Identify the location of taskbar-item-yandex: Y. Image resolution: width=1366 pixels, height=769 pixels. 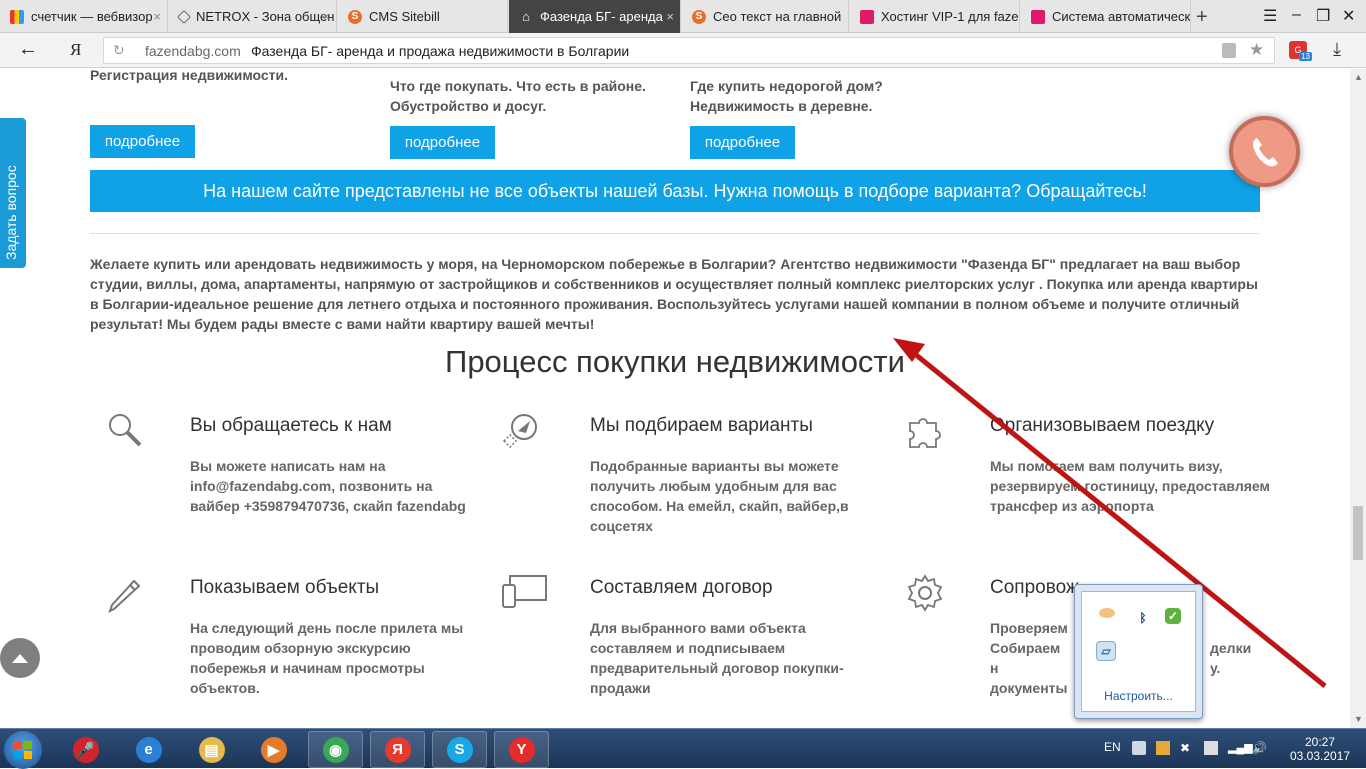
(521, 749).